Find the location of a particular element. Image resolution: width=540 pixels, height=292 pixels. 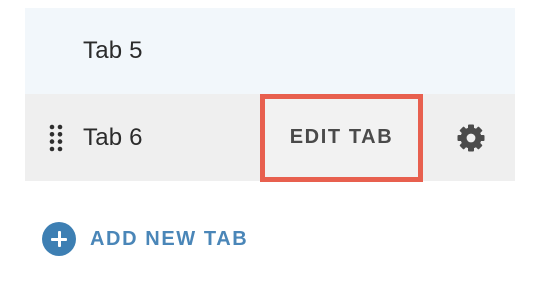

add-new-tab-label: ADD NEW TAB is located at coordinates (169, 238).